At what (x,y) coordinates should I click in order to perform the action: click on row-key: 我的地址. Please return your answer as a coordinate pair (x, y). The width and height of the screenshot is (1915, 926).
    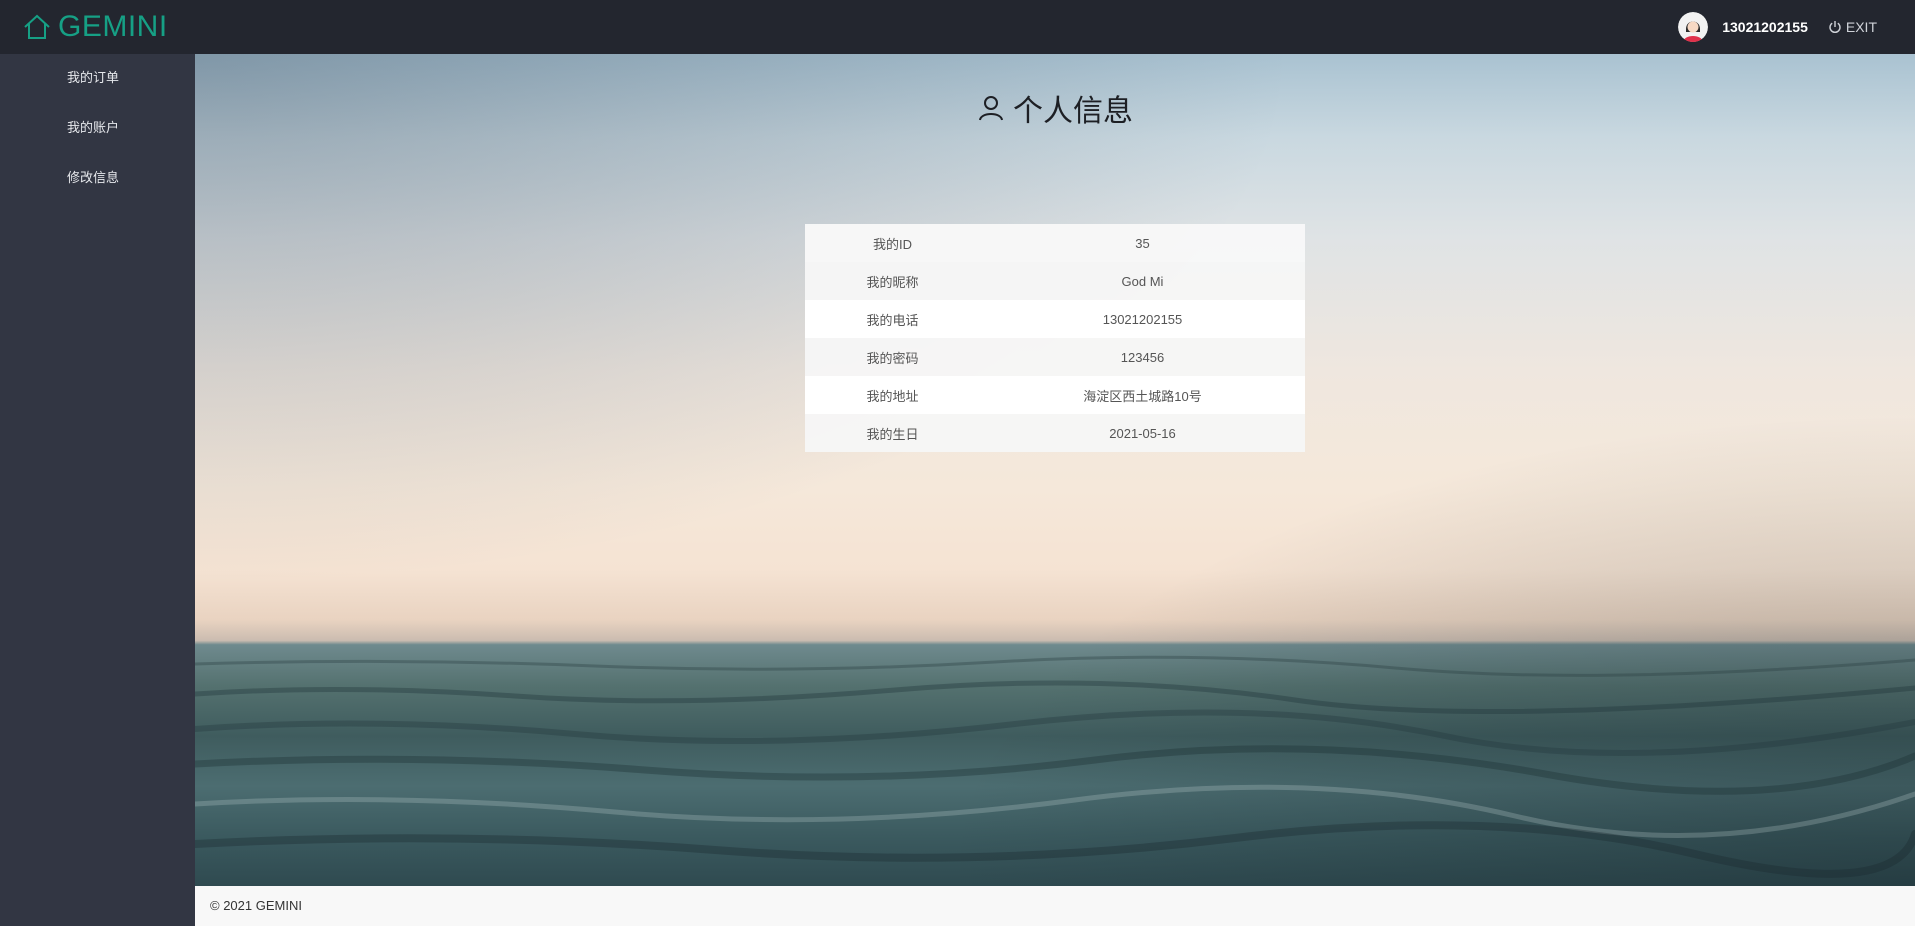
    Looking at the image, I should click on (892, 396).